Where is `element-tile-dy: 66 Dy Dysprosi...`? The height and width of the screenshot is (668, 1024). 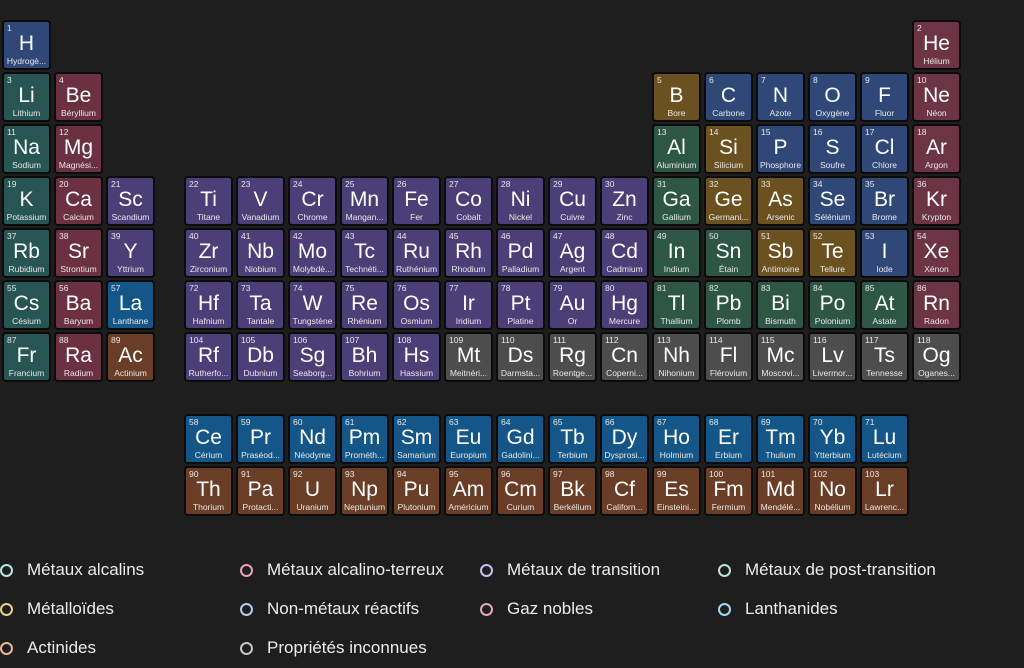 element-tile-dy: 66 Dy Dysprosi... is located at coordinates (624, 439).